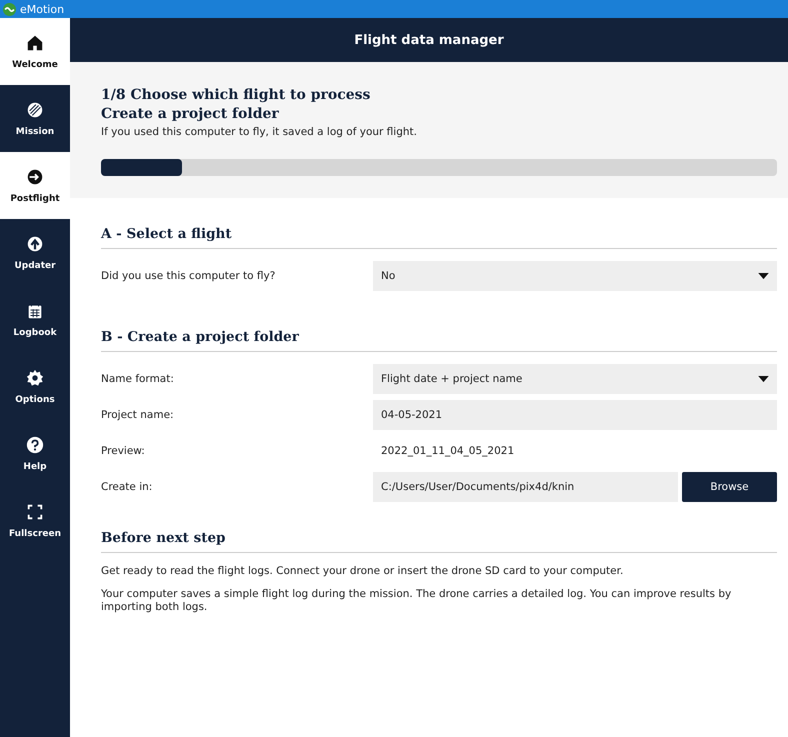 Image resolution: width=788 pixels, height=737 pixels. Describe the element at coordinates (190, 114) in the screenshot. I see `step-subtitle: Create a project folder` at that location.